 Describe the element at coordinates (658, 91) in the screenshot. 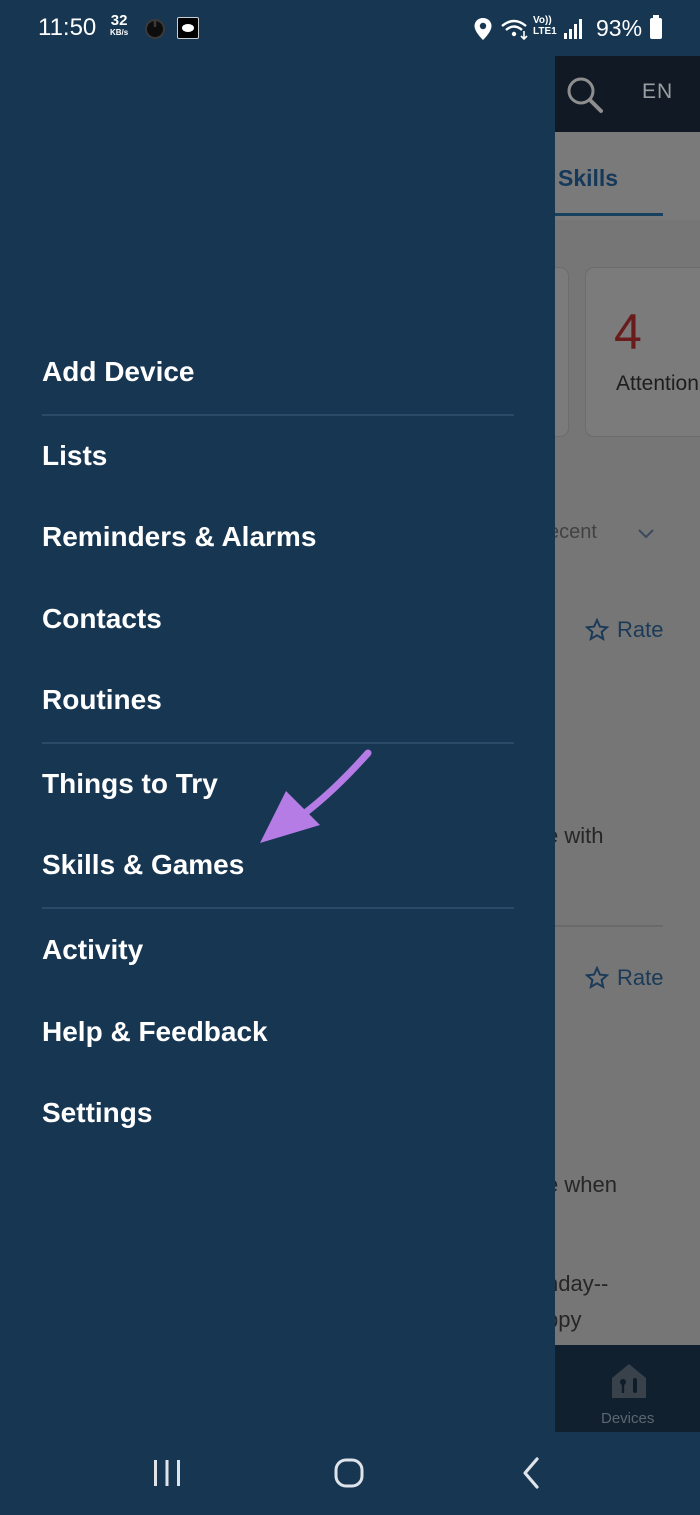

I see `language-selector: EN` at that location.